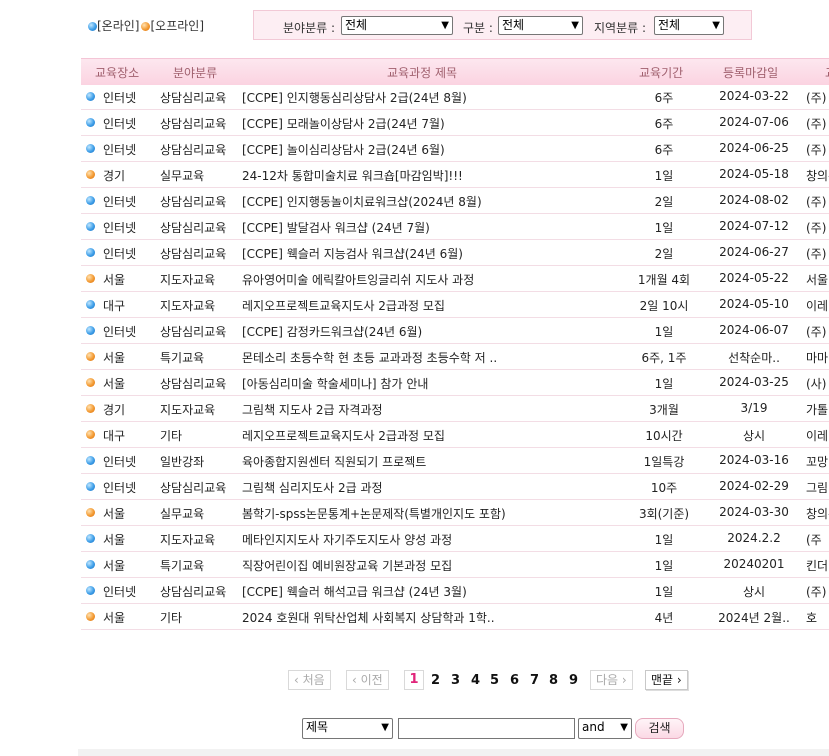  I want to click on row-period: 1일, so click(664, 384).